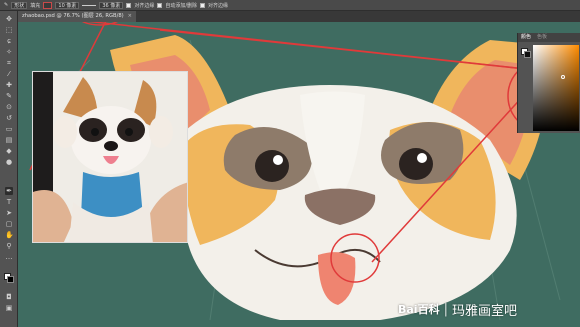  Describe the element at coordinates (67, 5) in the screenshot. I see `stroke-width-field: 10 像素` at that location.